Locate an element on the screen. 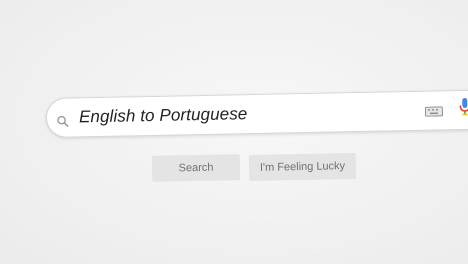  search-input: English to Portuguese is located at coordinates (163, 115).